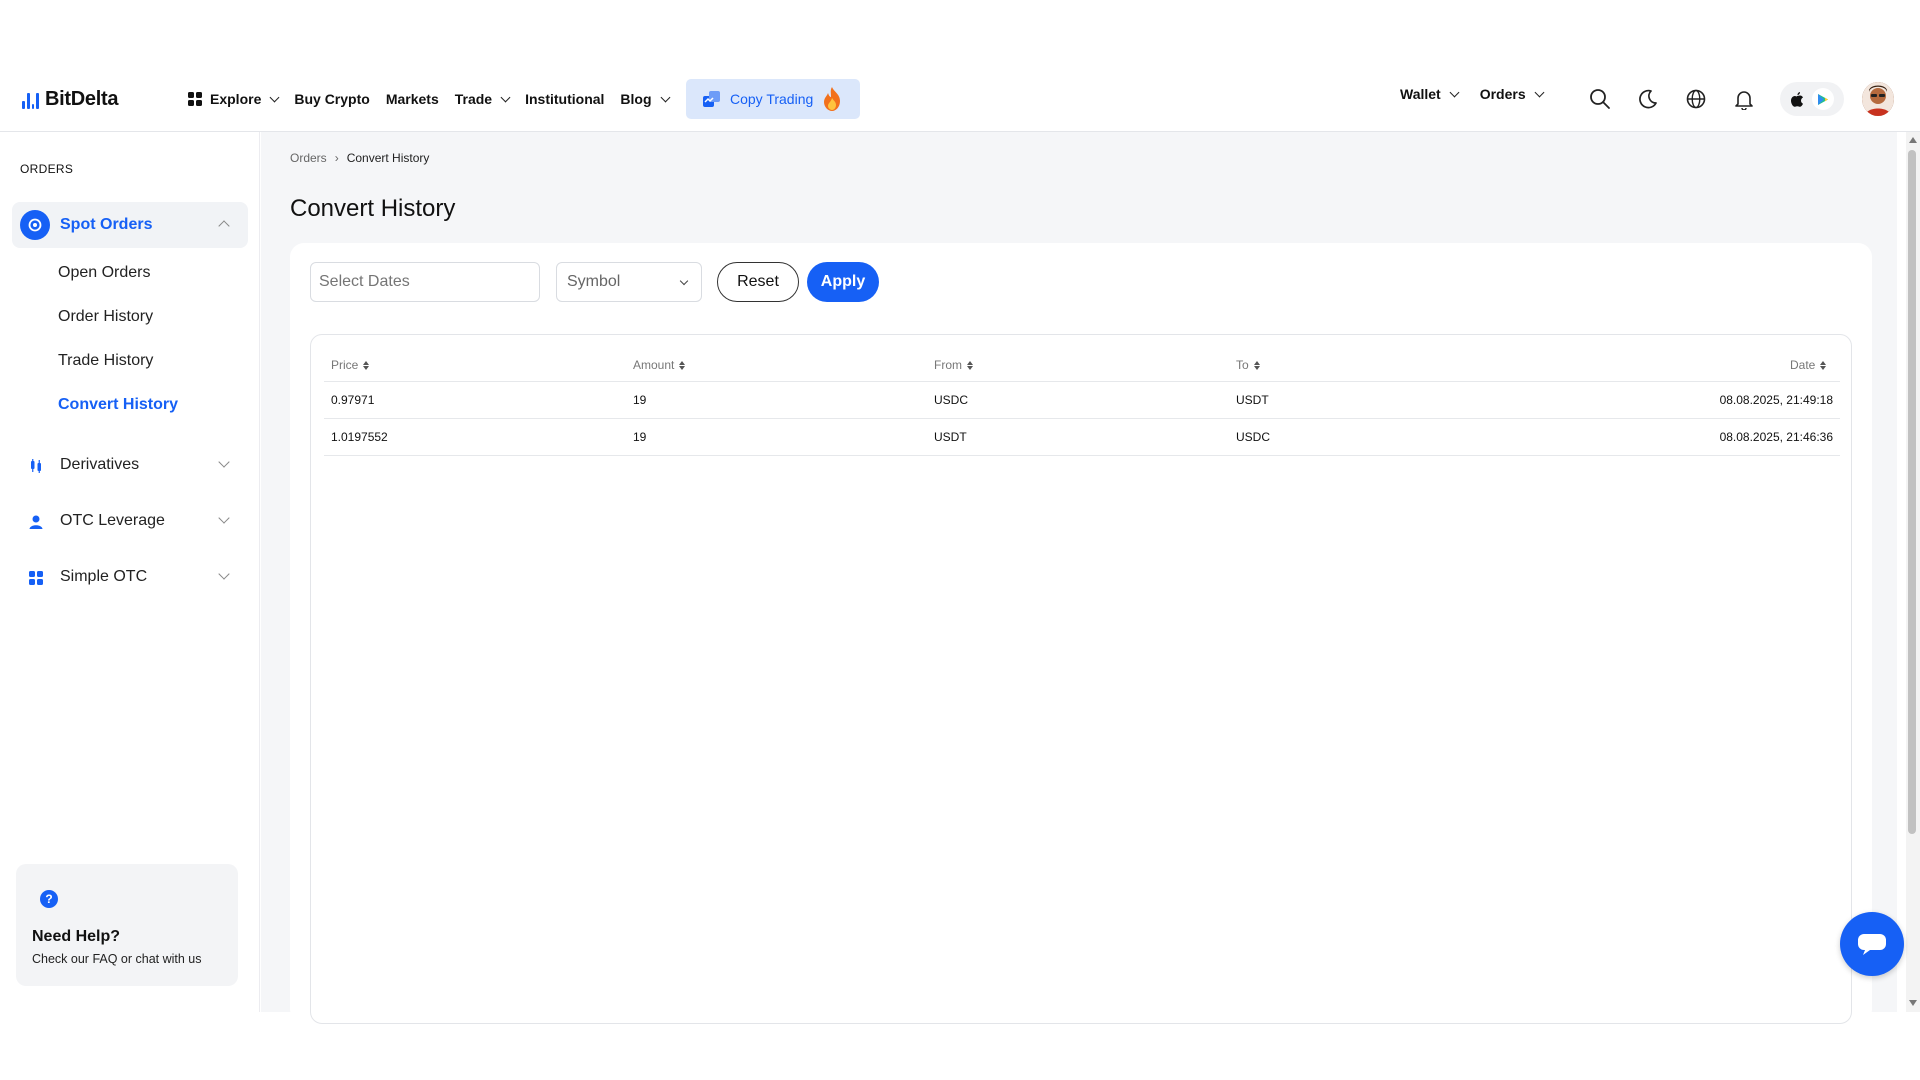 The image size is (1920, 1080). I want to click on help-subtitle: Check our FAQ or chat with us, so click(117, 959).